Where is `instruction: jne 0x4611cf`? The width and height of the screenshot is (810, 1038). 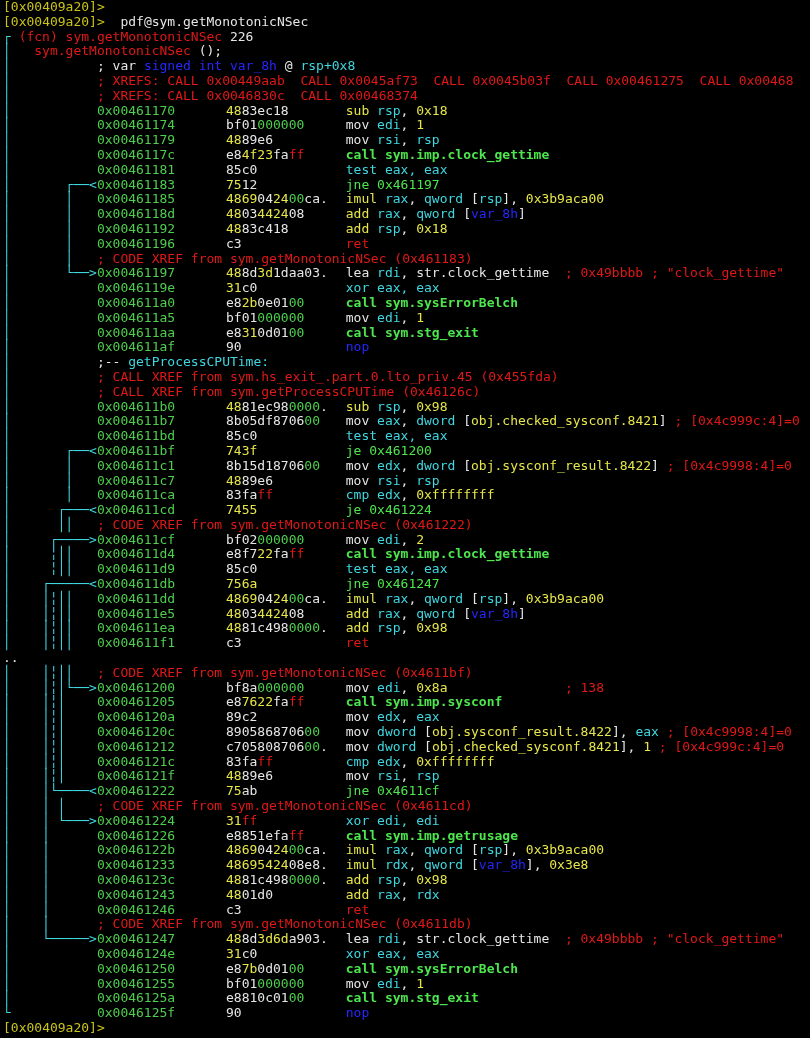 instruction: jne 0x4611cf is located at coordinates (393, 792).